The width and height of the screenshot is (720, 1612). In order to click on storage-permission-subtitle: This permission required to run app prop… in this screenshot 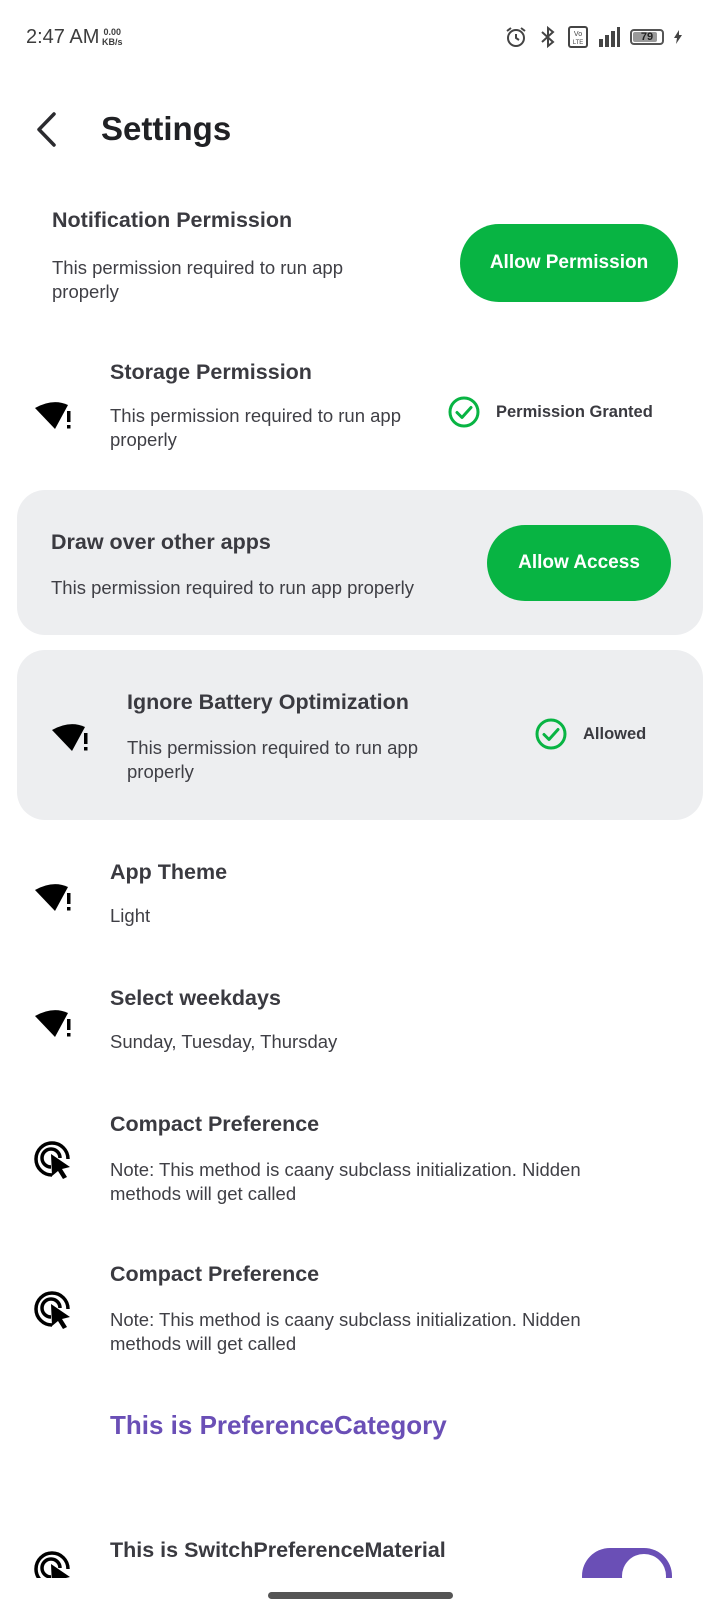, I will do `click(256, 427)`.